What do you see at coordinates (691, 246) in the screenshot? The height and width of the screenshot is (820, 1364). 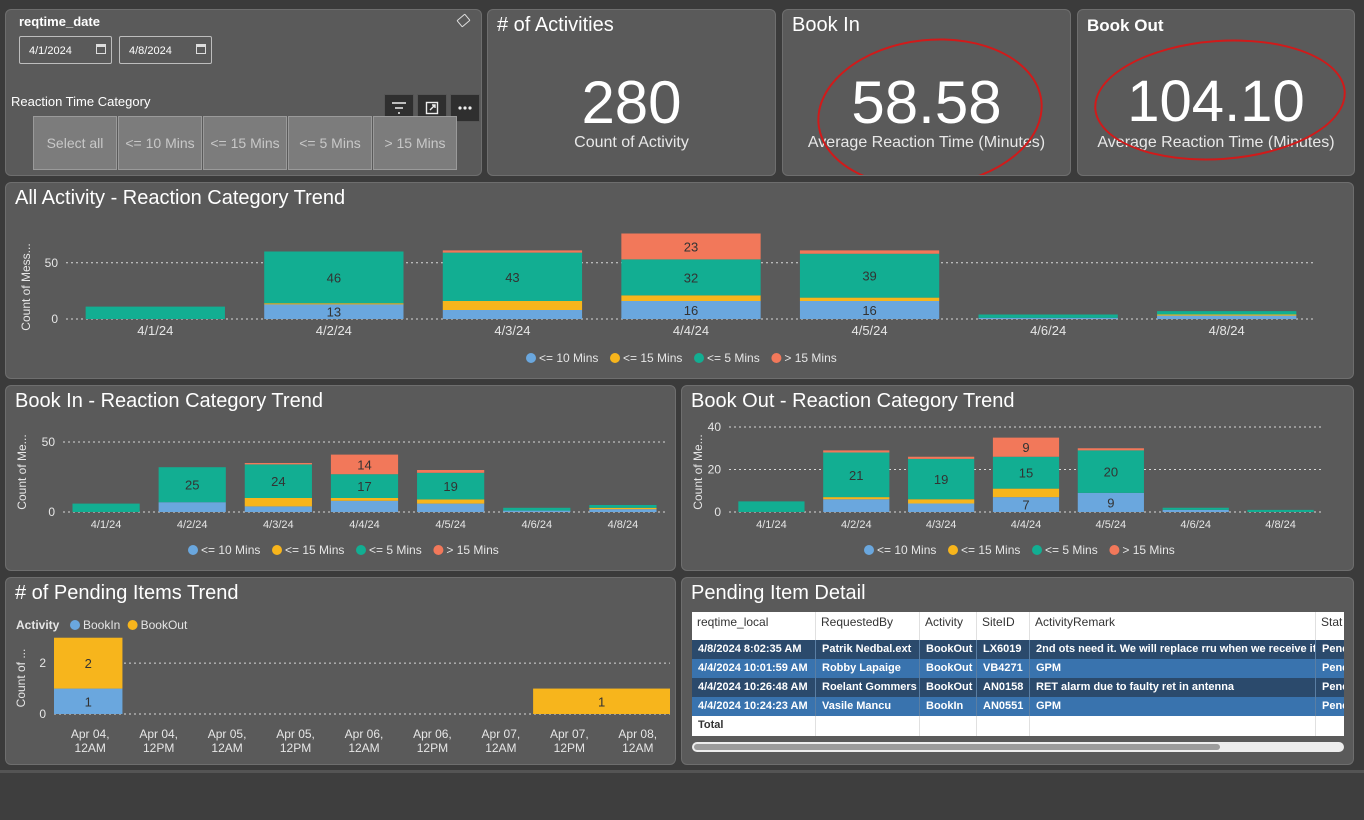 I see `data-label: 23` at bounding box center [691, 246].